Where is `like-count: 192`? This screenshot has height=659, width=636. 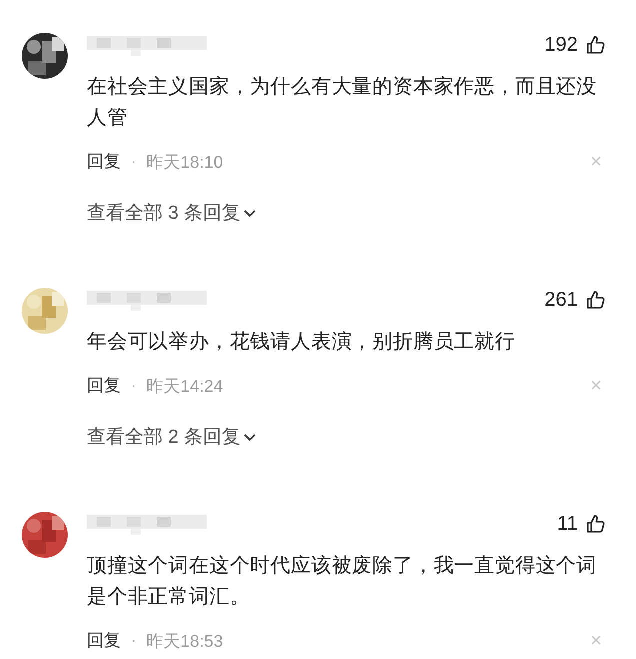
like-count: 192 is located at coordinates (561, 45).